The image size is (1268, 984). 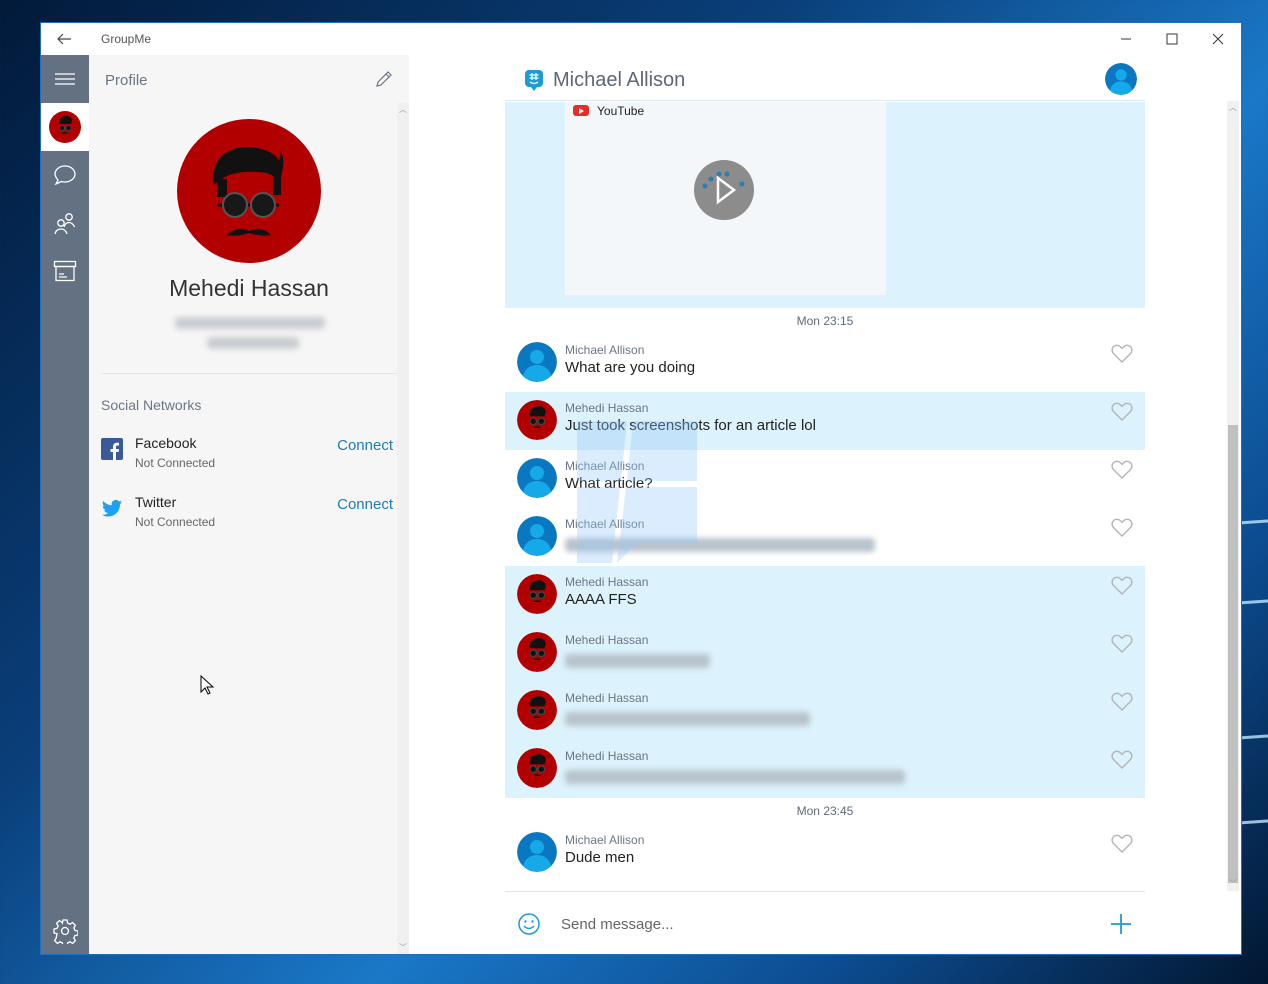 What do you see at coordinates (825, 853) in the screenshot?
I see `message-row: Michael Allison Dude men` at bounding box center [825, 853].